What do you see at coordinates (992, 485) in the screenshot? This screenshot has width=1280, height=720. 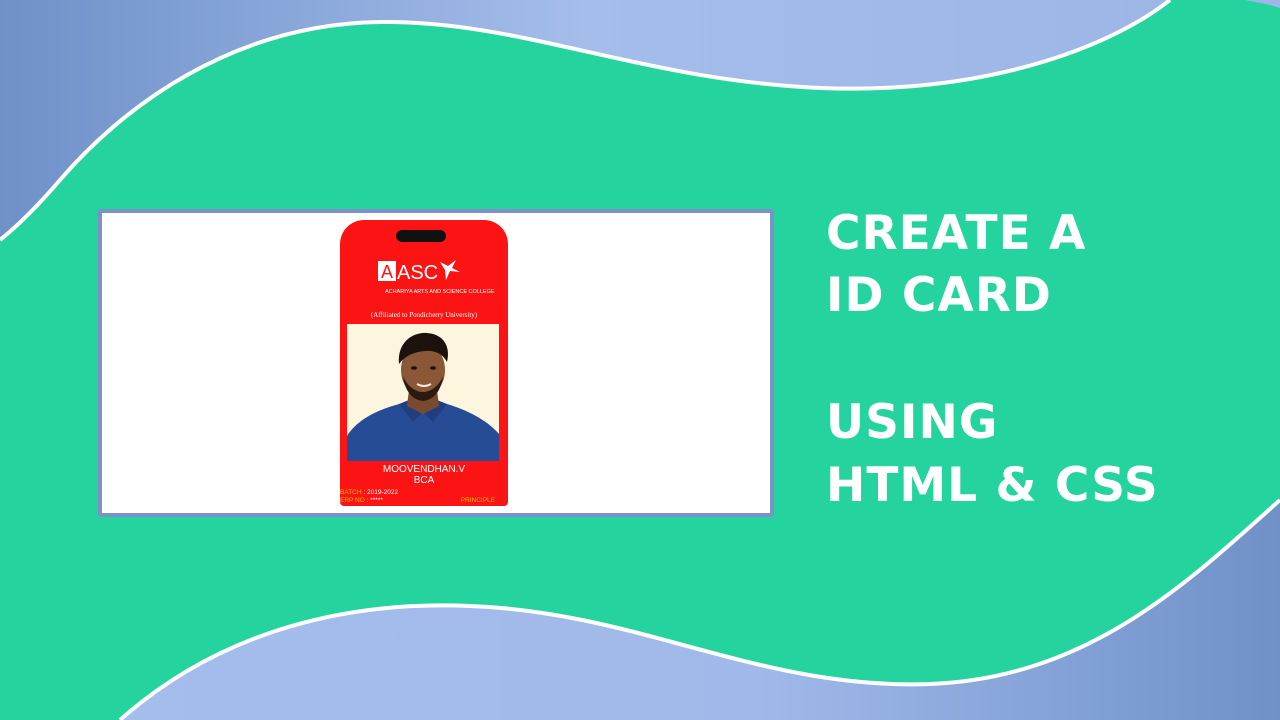 I see `headline-line-4: HTML & CSS` at bounding box center [992, 485].